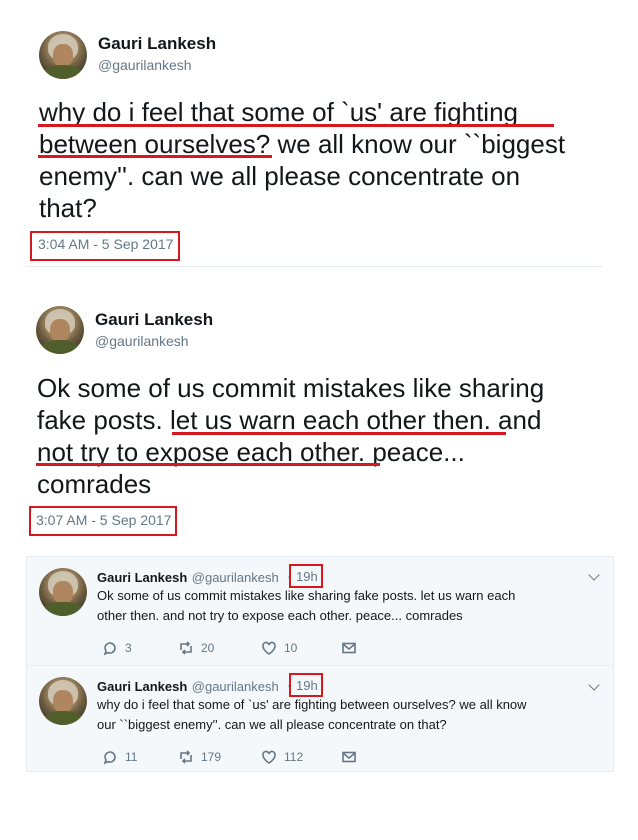 This screenshot has width=638, height=840. Describe the element at coordinates (131, 757) in the screenshot. I see `reply-count: 11` at that location.